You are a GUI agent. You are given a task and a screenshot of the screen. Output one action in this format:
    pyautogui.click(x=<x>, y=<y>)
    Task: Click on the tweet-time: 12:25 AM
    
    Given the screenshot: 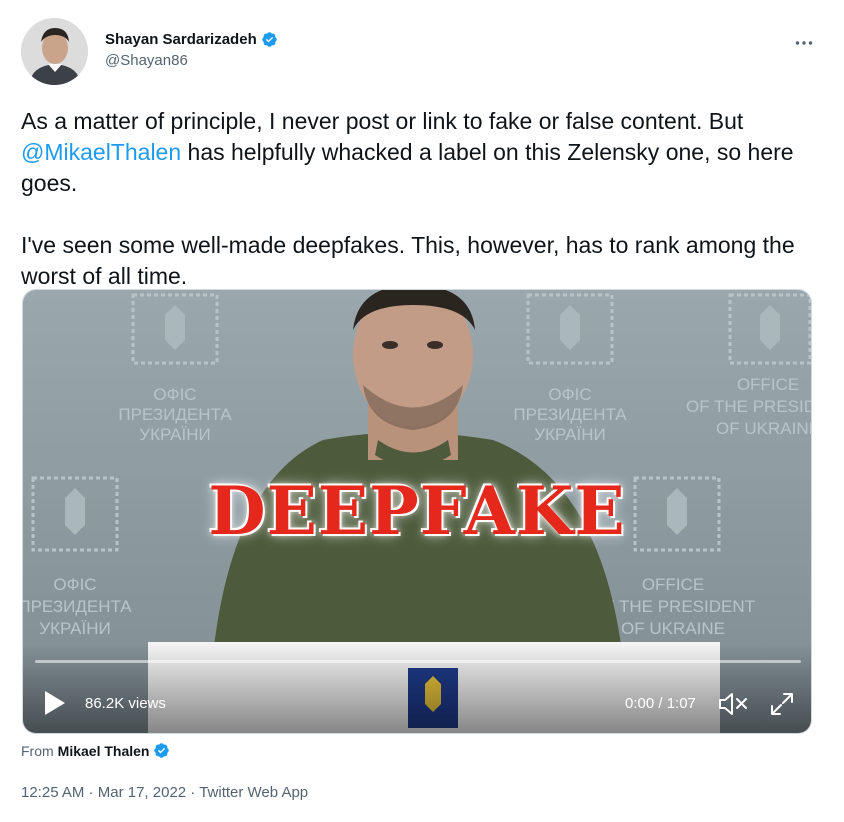 What is the action you would take?
    pyautogui.click(x=52, y=792)
    